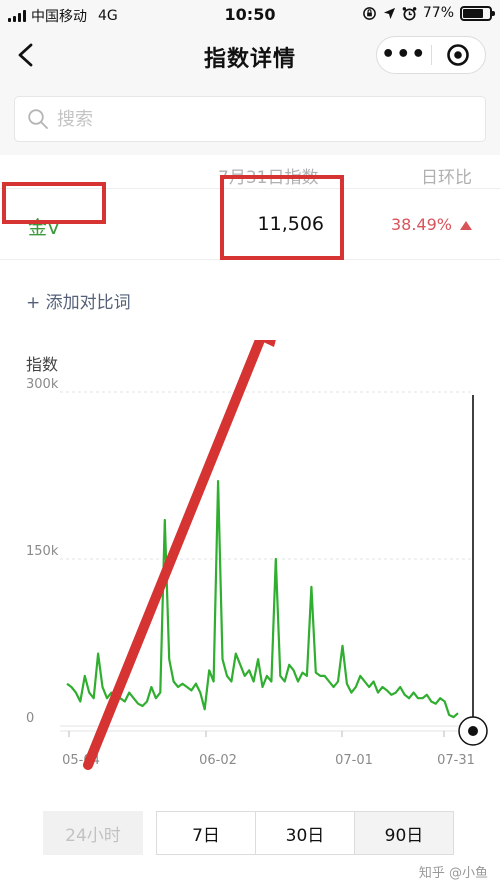 Image resolution: width=500 pixels, height=890 pixels. I want to click on time-tab-3: 90日, so click(404, 833).